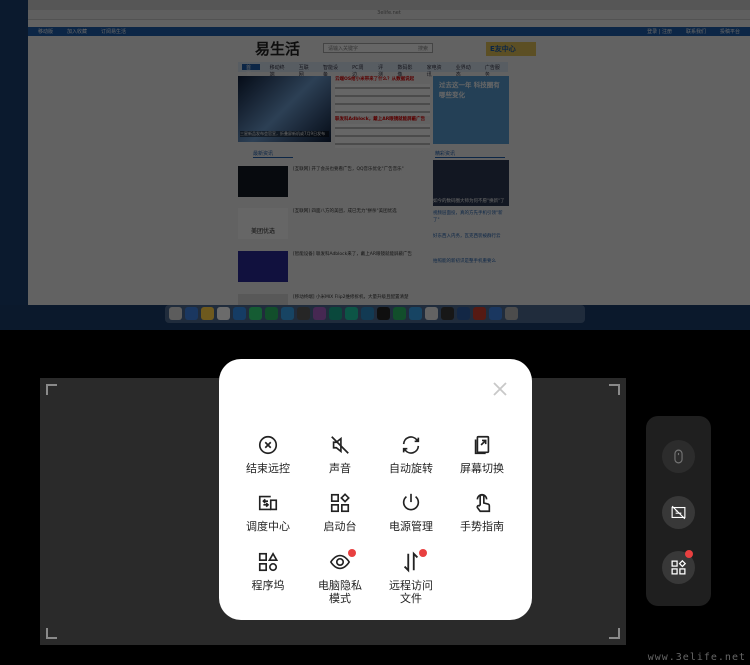  What do you see at coordinates (340, 468) in the screenshot?
I see `item-label: 声音` at bounding box center [340, 468].